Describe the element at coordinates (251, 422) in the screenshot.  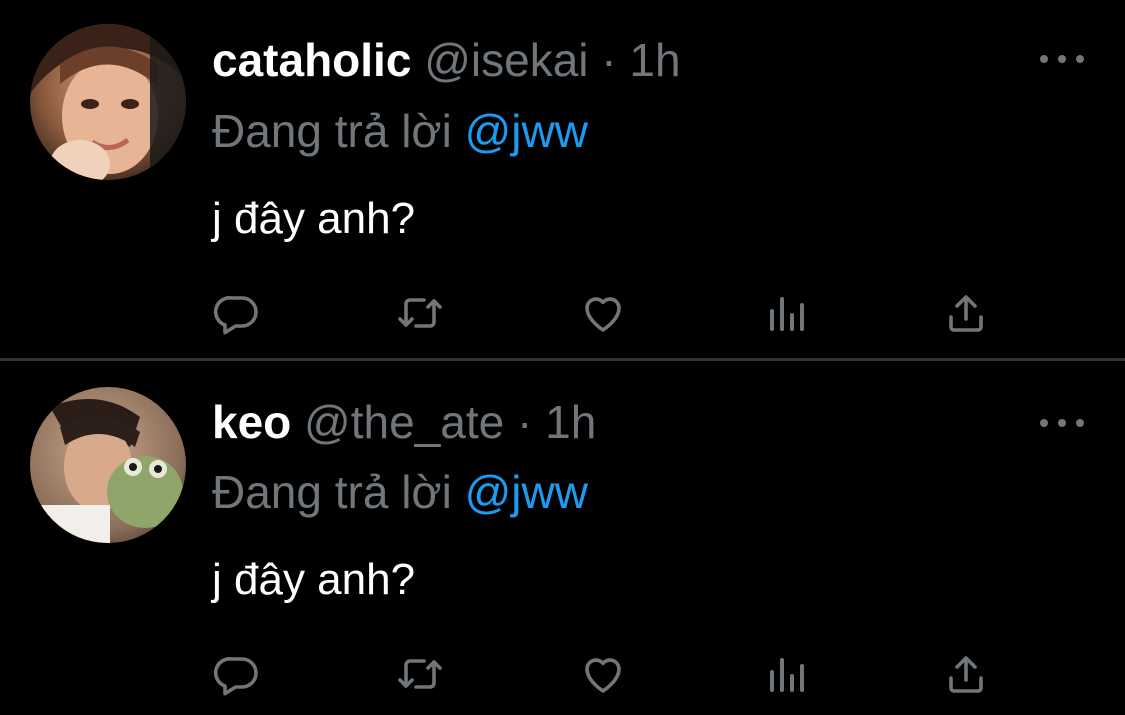
I see `display-name: keo` at that location.